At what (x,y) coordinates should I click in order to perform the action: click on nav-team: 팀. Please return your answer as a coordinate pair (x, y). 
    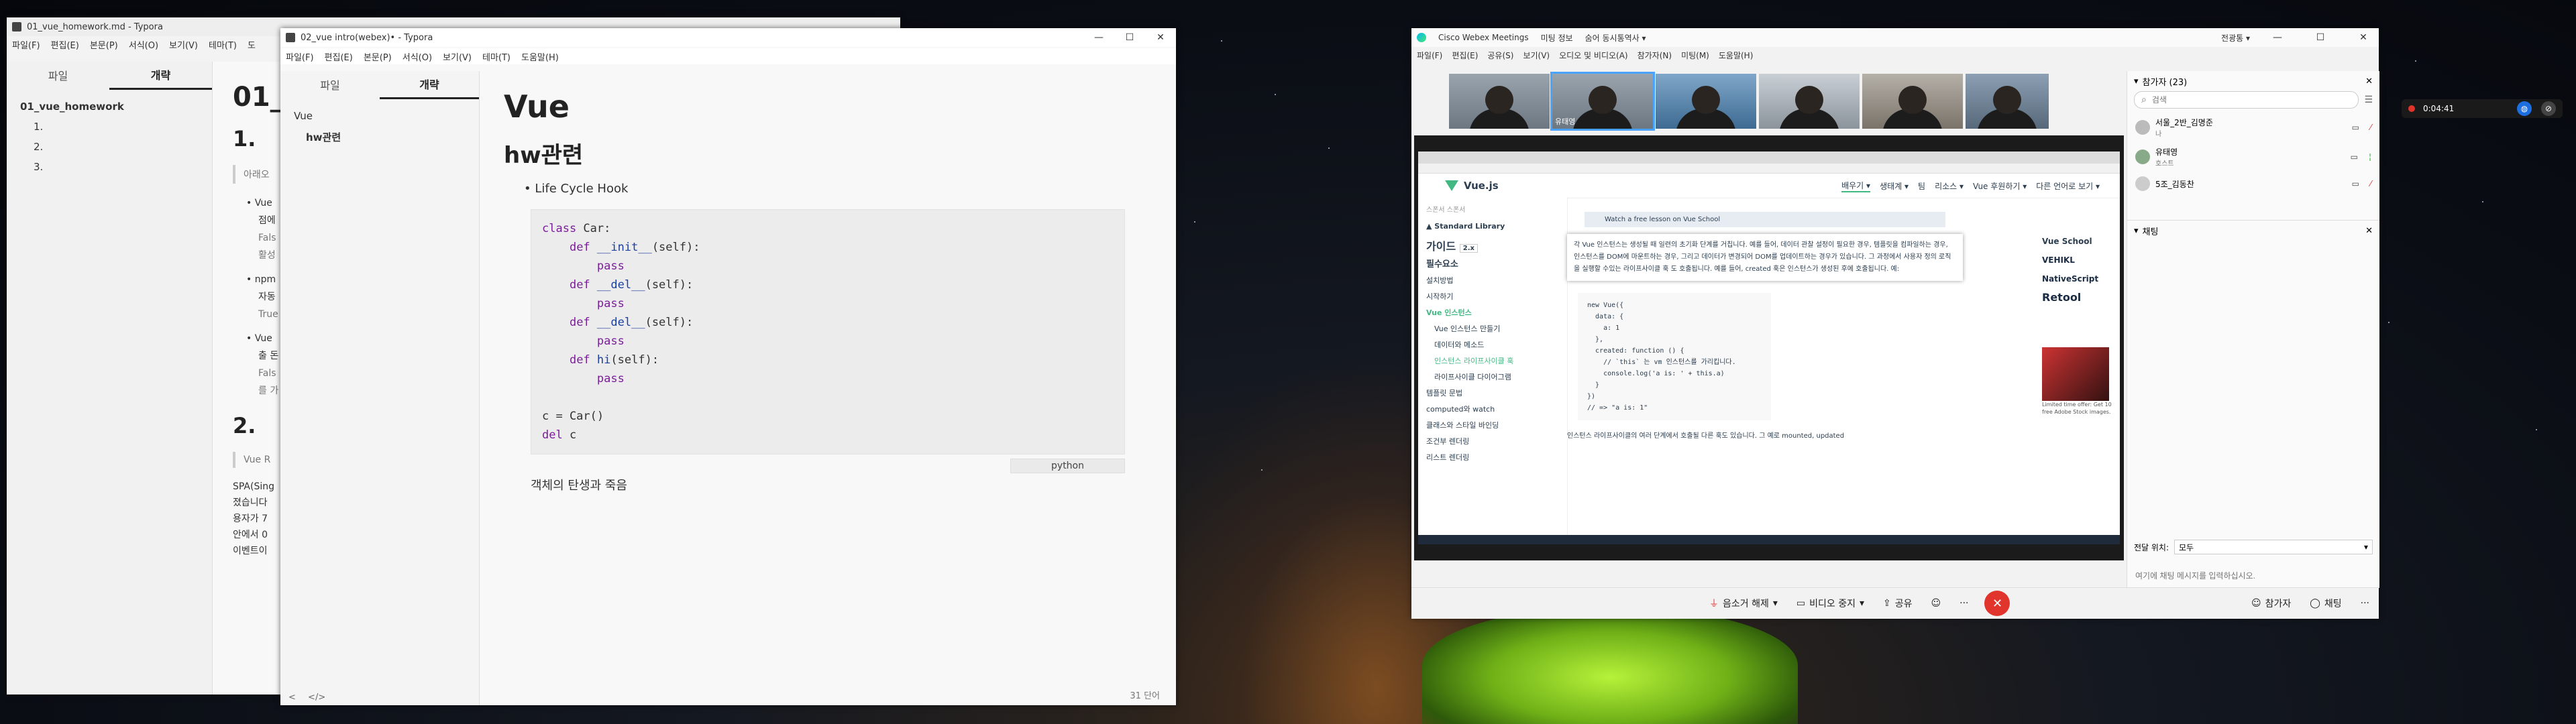
    Looking at the image, I should click on (1921, 186).